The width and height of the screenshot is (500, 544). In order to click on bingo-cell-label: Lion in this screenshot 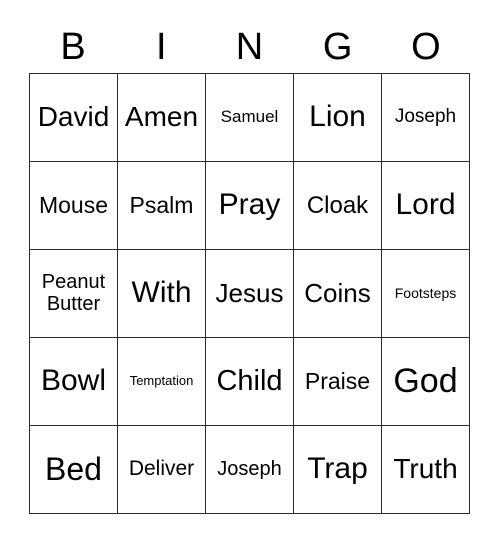, I will do `click(337, 117)`.